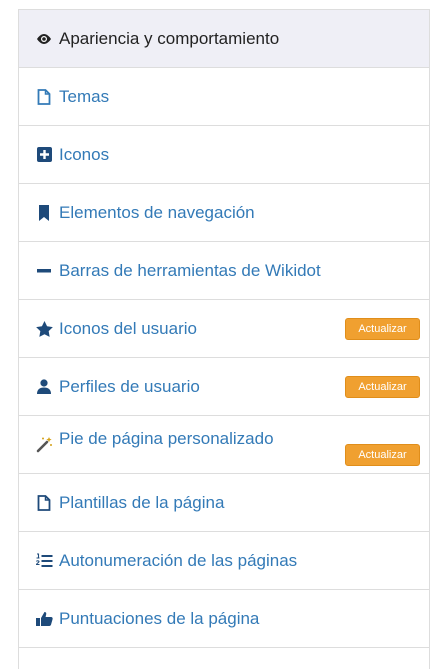 The image size is (445, 669). Describe the element at coordinates (159, 618) in the screenshot. I see `menu-item-label: Puntuaciones de la página` at that location.